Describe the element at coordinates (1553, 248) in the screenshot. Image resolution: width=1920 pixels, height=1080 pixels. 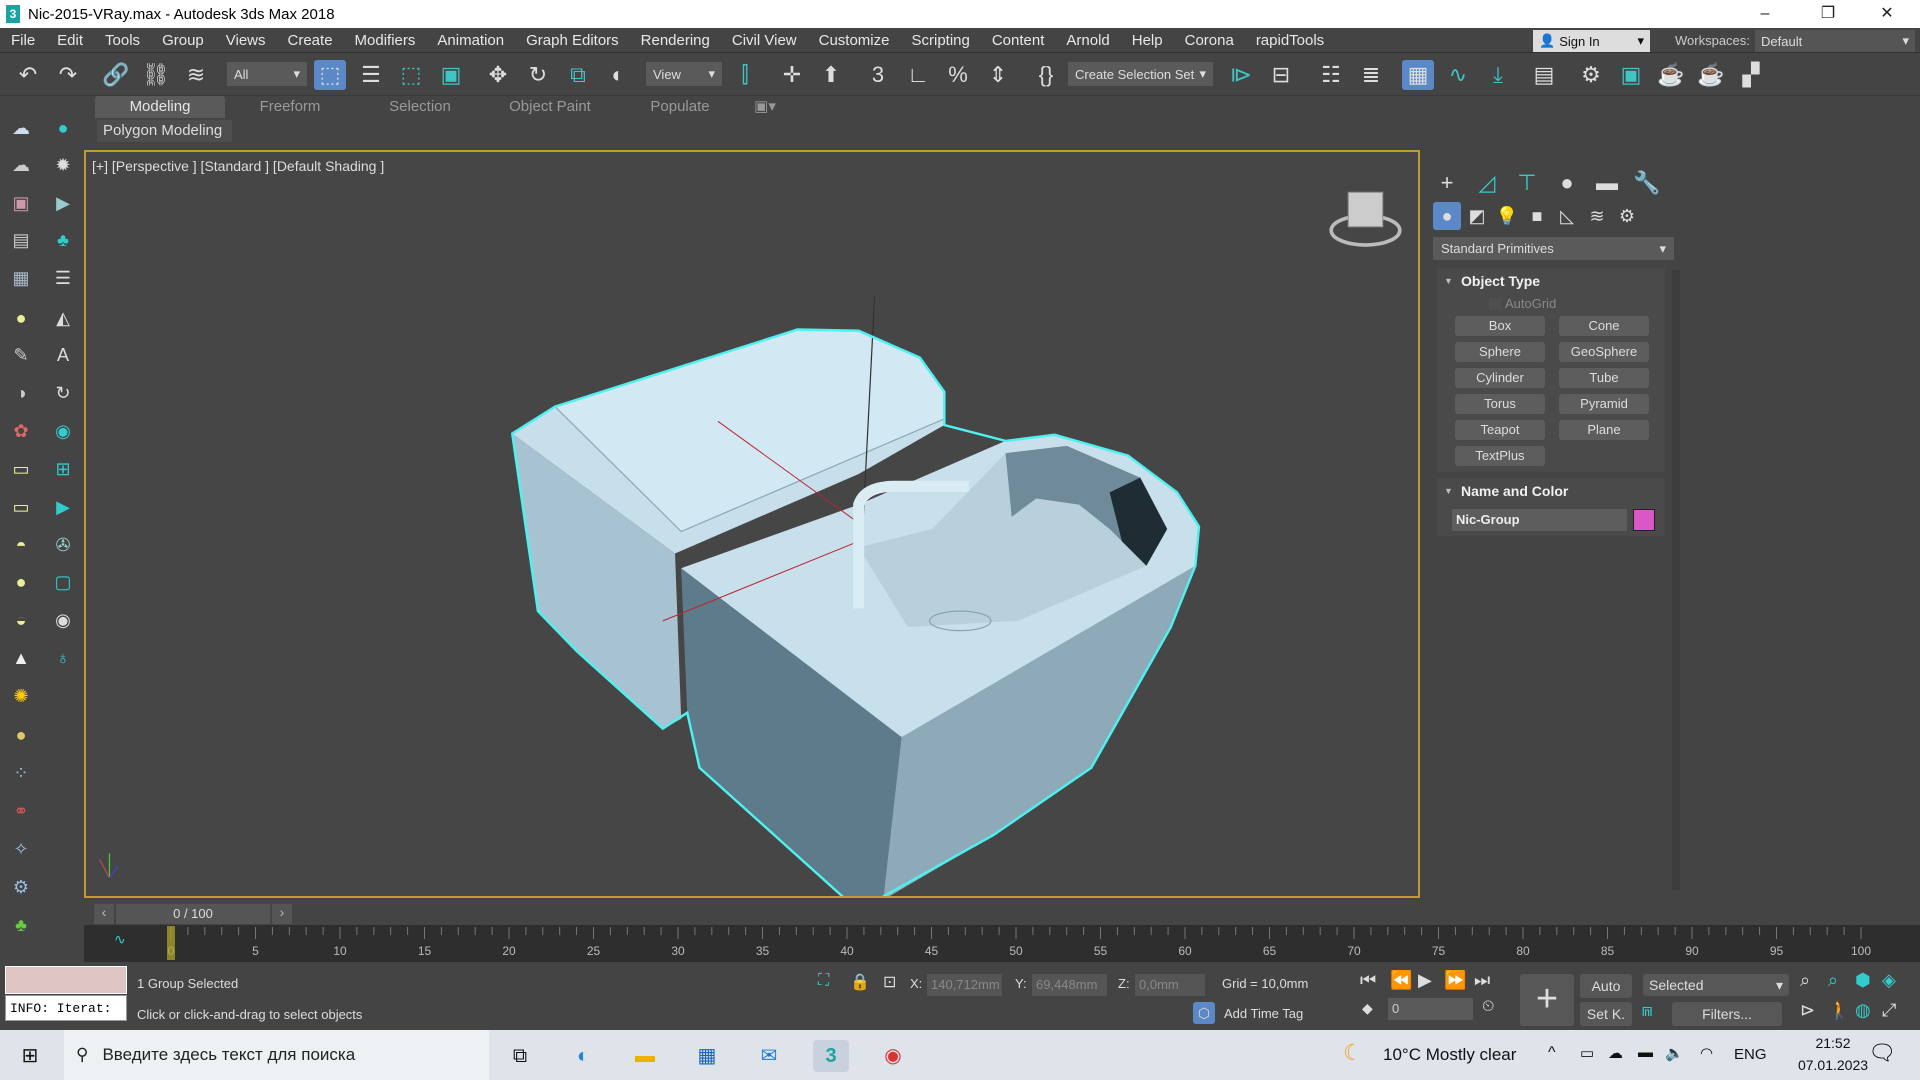
I see `category-dropdown: Standard Primitives ▾` at that location.